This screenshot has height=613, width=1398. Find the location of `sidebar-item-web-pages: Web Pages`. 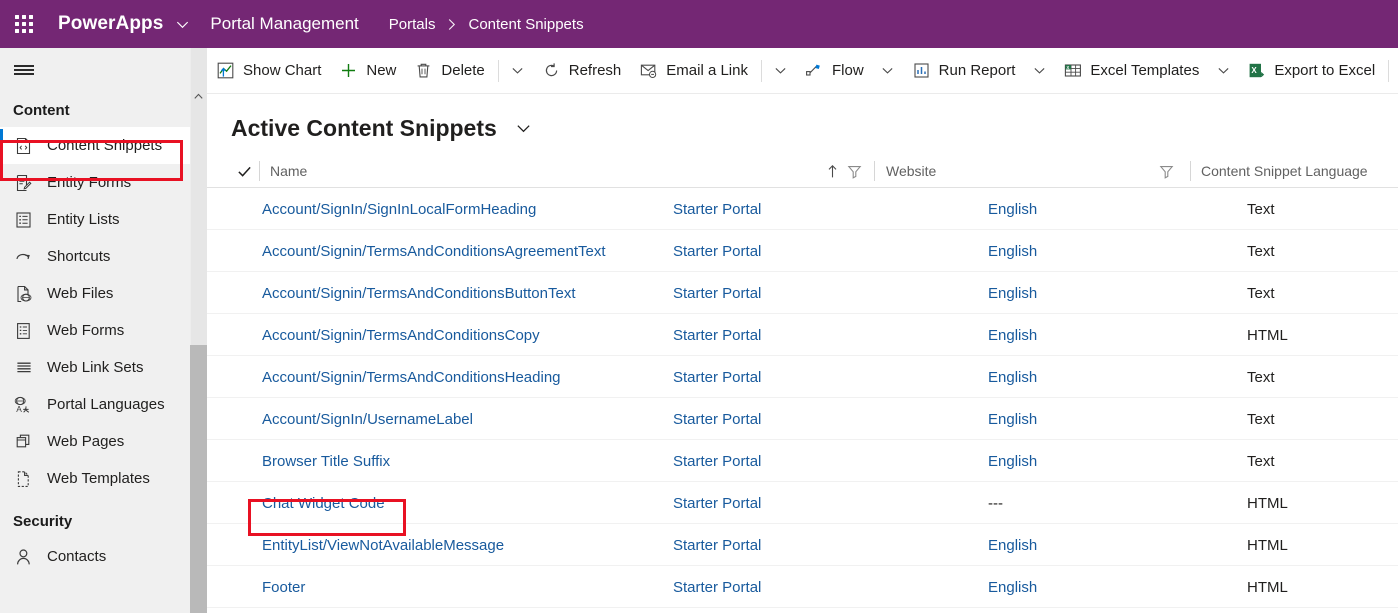

sidebar-item-web-pages: Web Pages is located at coordinates (95, 441).